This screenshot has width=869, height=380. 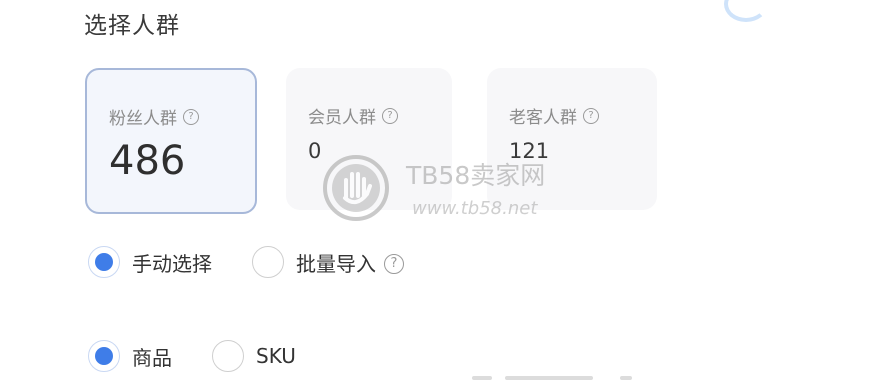 What do you see at coordinates (130, 356) in the screenshot?
I see `radio-product: 商品` at bounding box center [130, 356].